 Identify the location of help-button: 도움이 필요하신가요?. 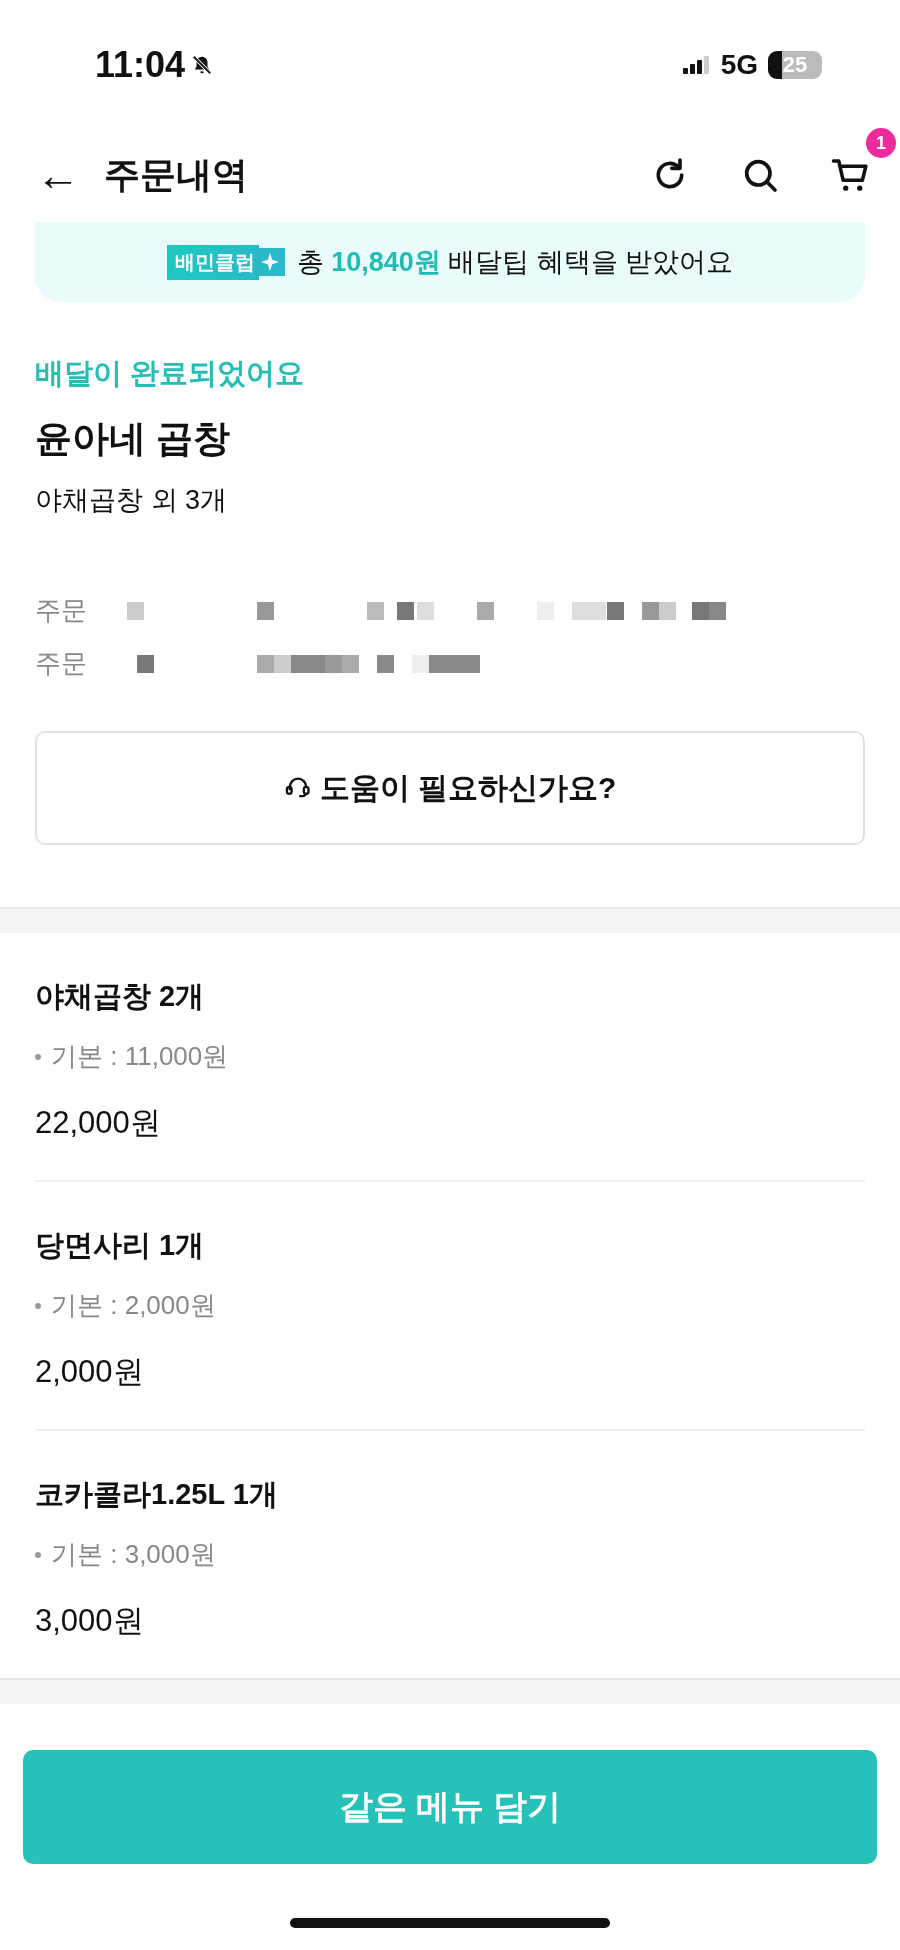
(450, 788).